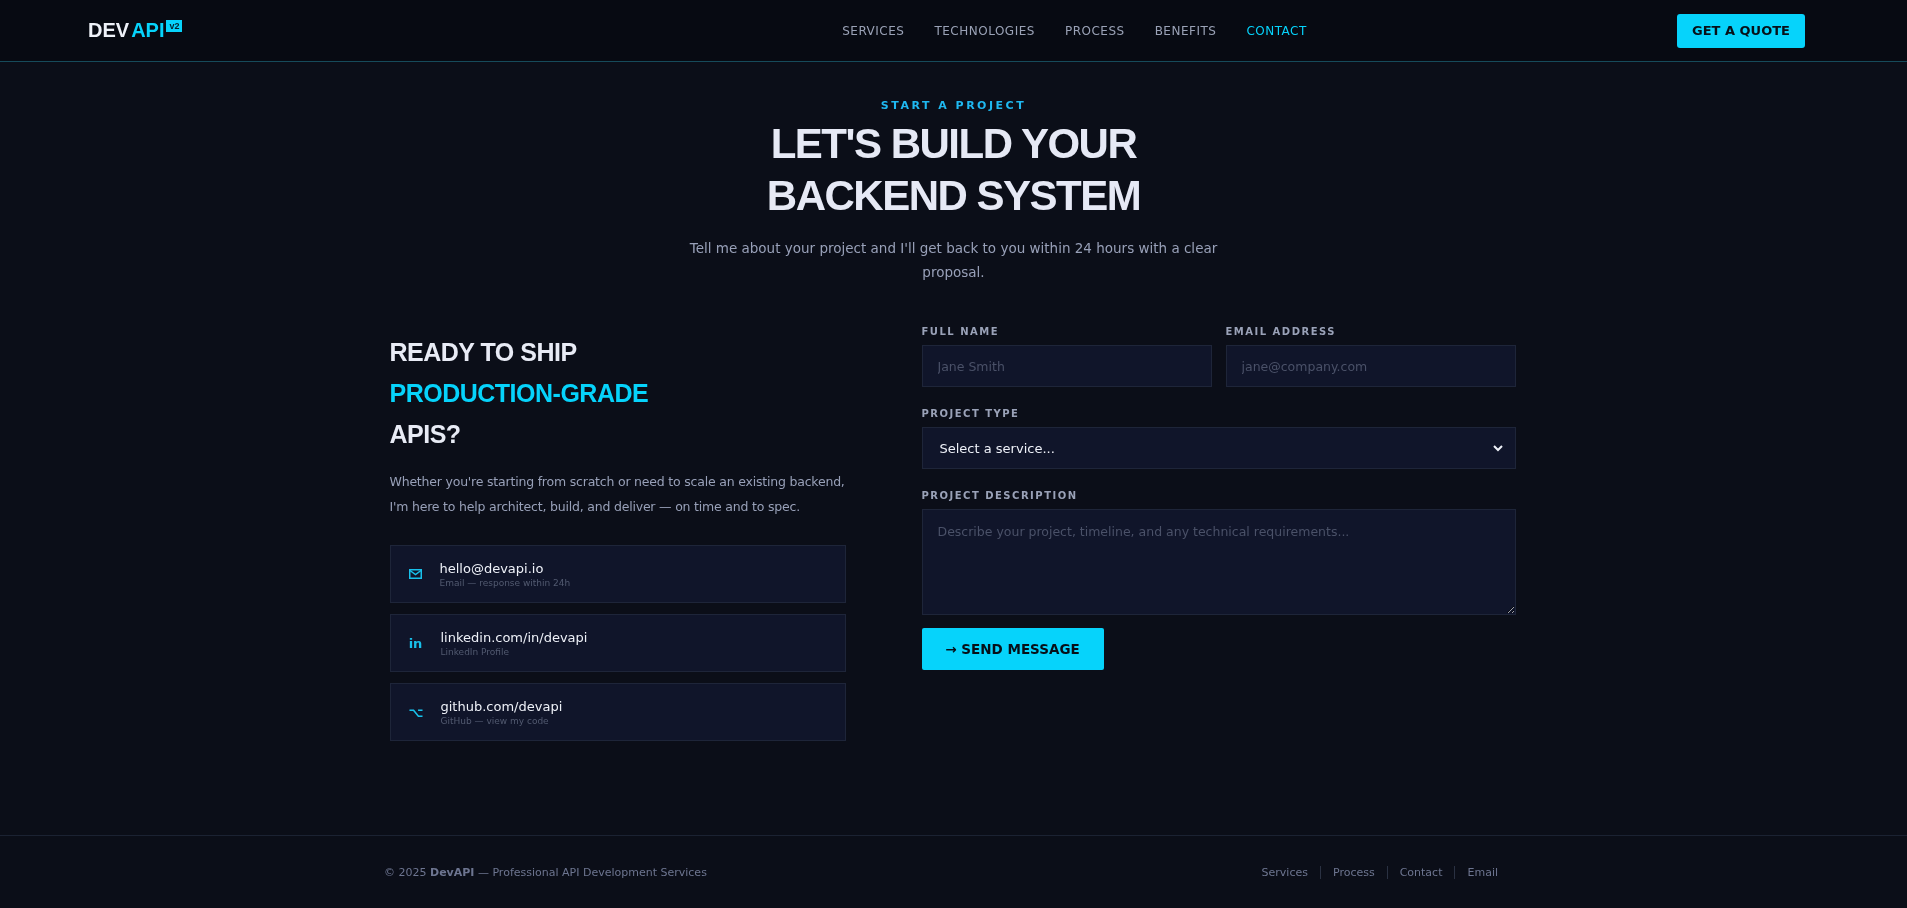 This screenshot has height=908, width=1907. What do you see at coordinates (971, 413) in the screenshot?
I see `field-label: PROJECT TYPE` at bounding box center [971, 413].